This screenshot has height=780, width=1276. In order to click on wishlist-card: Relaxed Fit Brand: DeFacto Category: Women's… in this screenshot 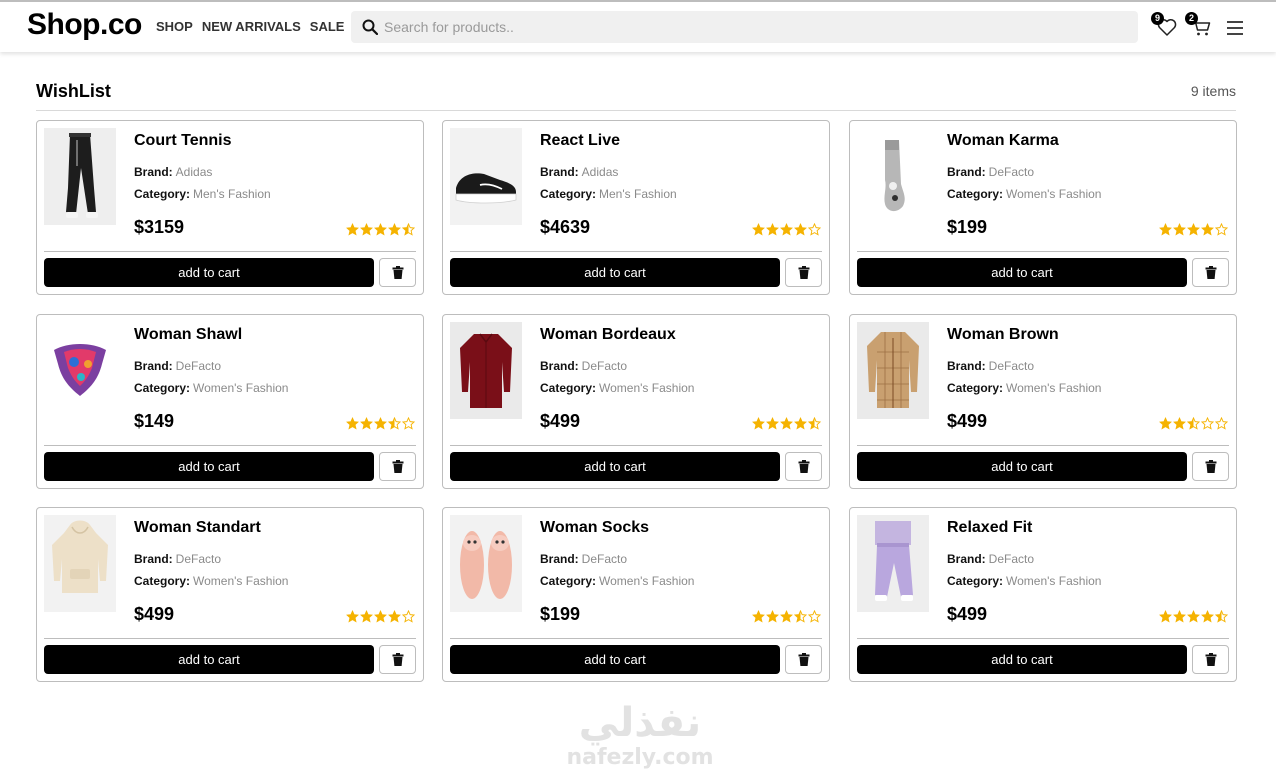, I will do `click(1043, 594)`.